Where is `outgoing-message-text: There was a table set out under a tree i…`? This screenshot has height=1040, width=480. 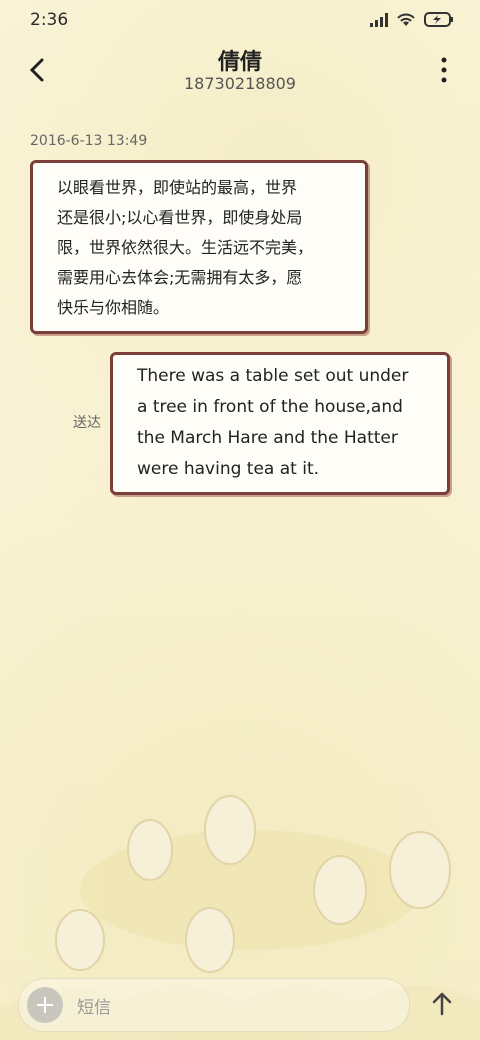
outgoing-message-text: There was a table set out under a tree i… is located at coordinates (273, 422).